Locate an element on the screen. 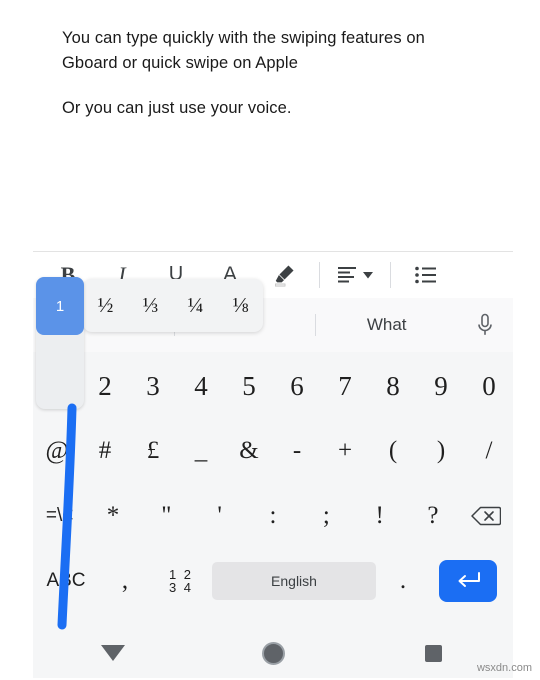 The image size is (540, 680). key-underscore: _ is located at coordinates (201, 451).